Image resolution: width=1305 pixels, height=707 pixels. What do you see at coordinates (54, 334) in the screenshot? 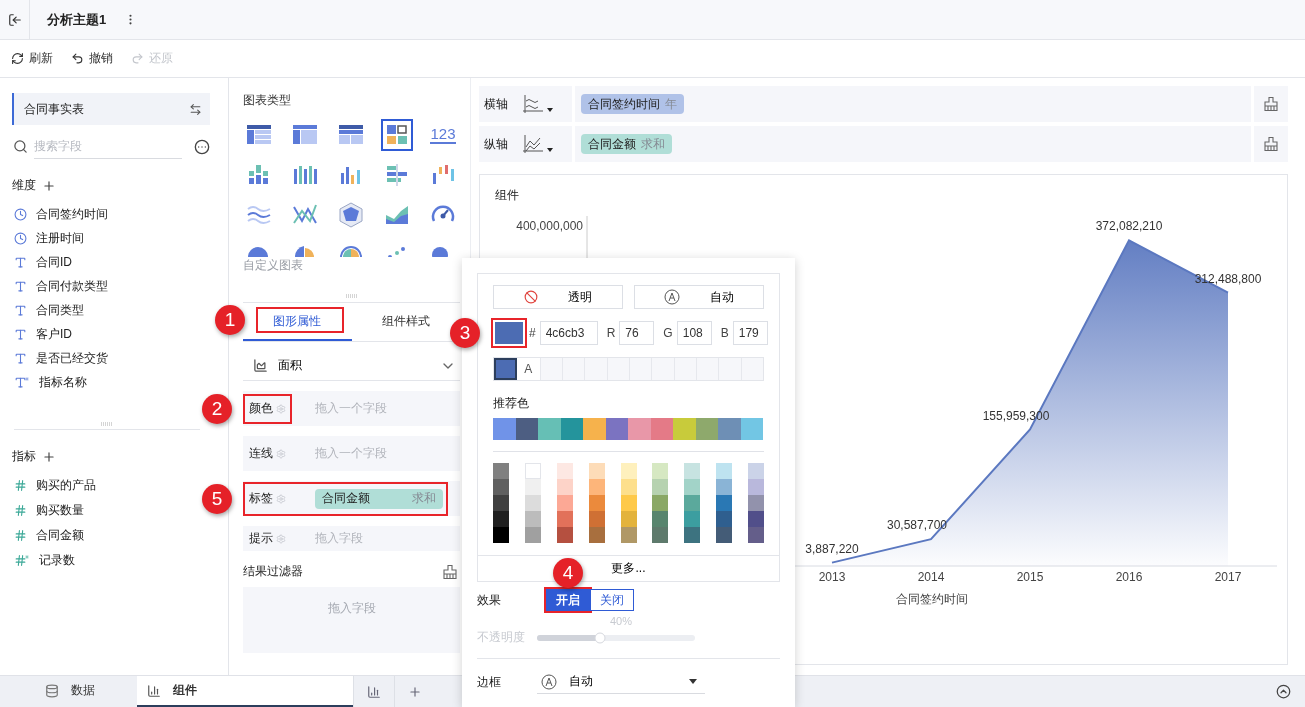
I see `field-name: 客户ID` at bounding box center [54, 334].